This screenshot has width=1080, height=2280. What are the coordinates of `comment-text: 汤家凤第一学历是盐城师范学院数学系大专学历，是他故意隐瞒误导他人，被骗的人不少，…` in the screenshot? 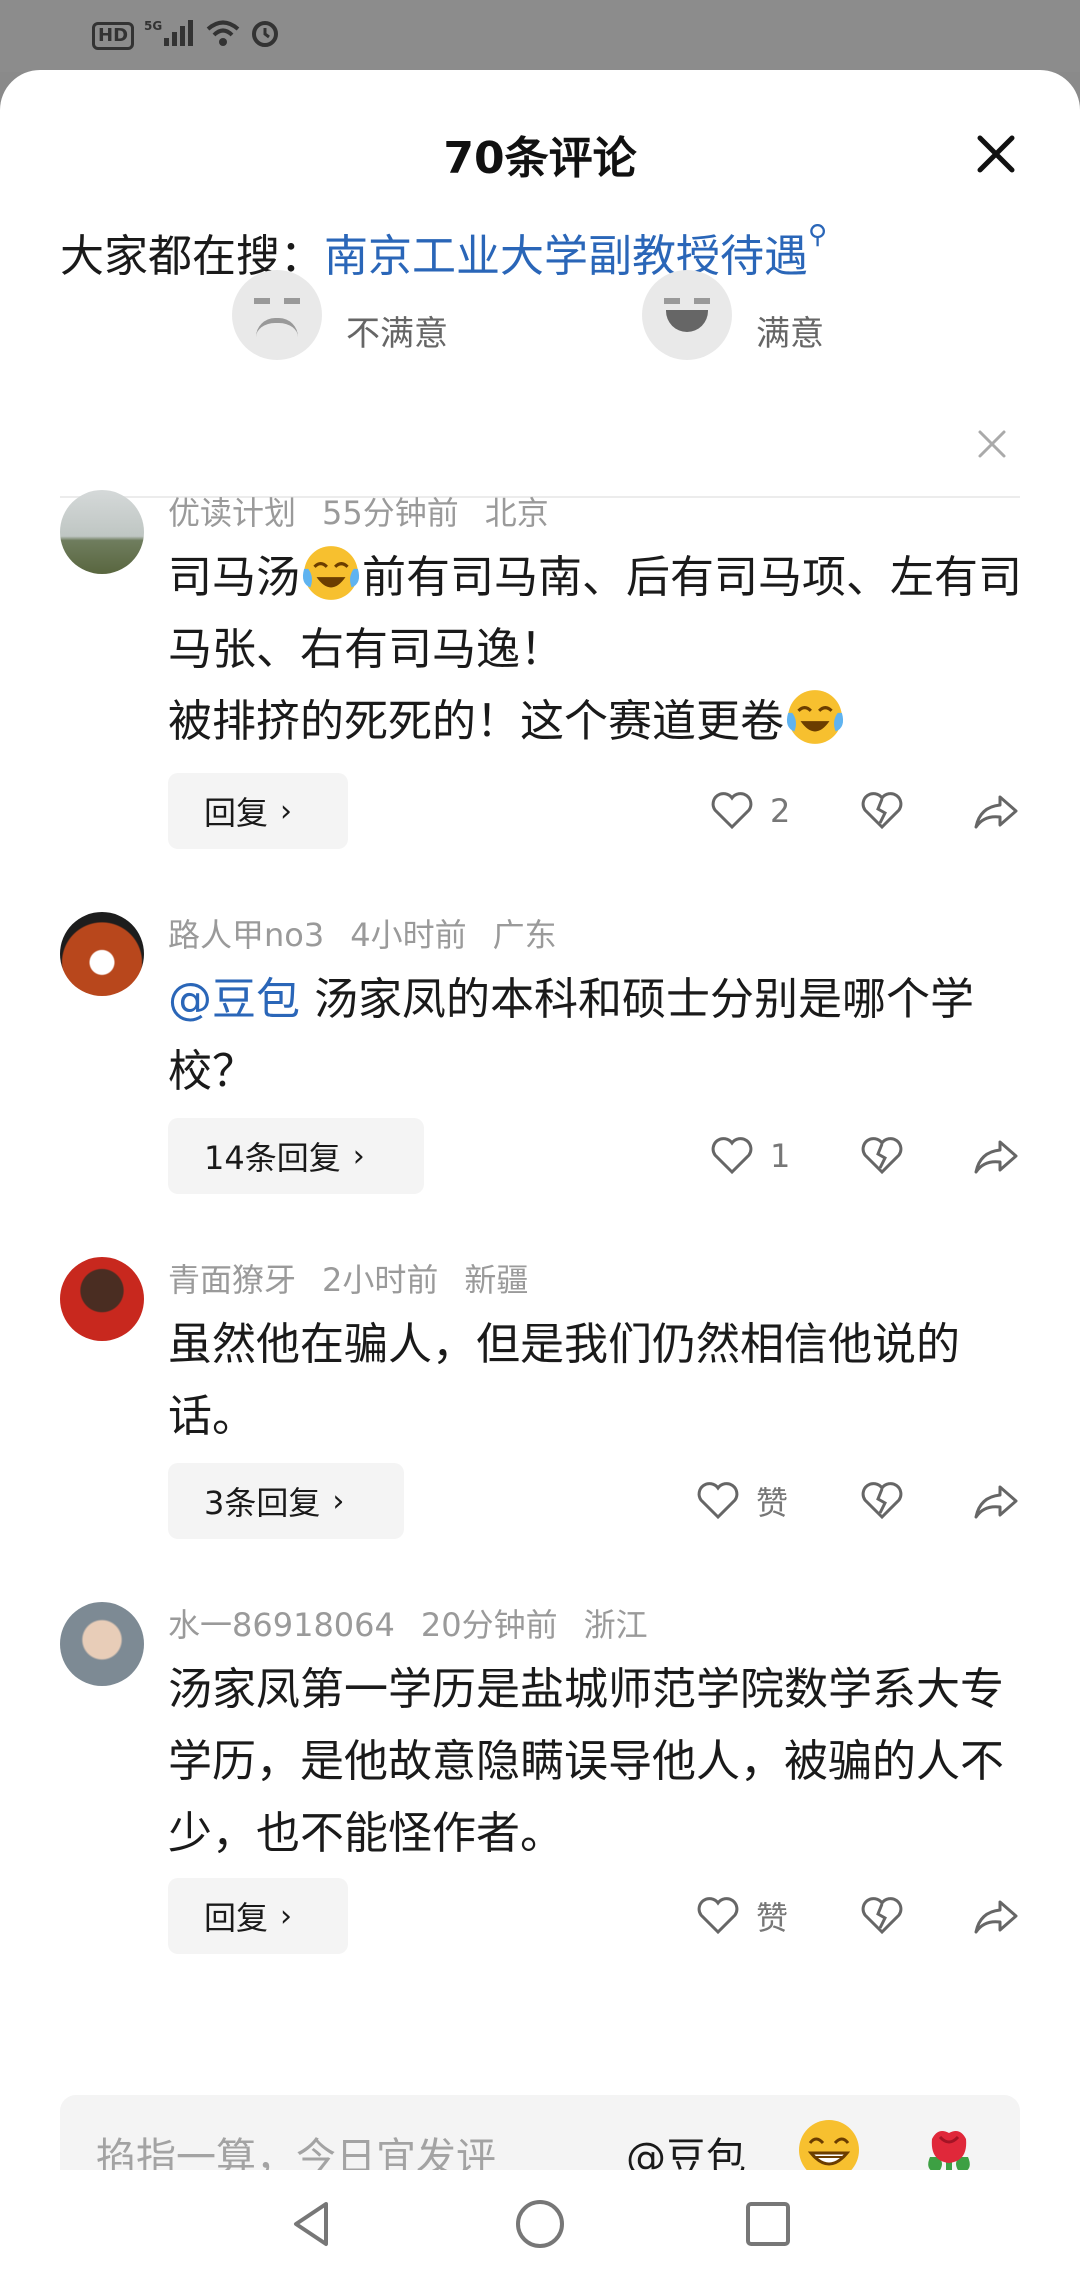 It's located at (586, 1761).